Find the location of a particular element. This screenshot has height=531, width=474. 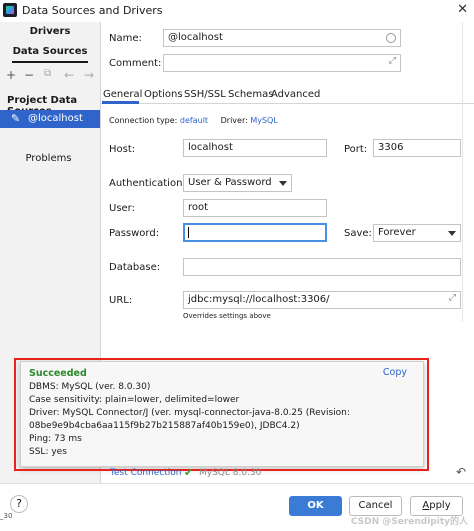

datagrip-app-icon is located at coordinates (10, 10).